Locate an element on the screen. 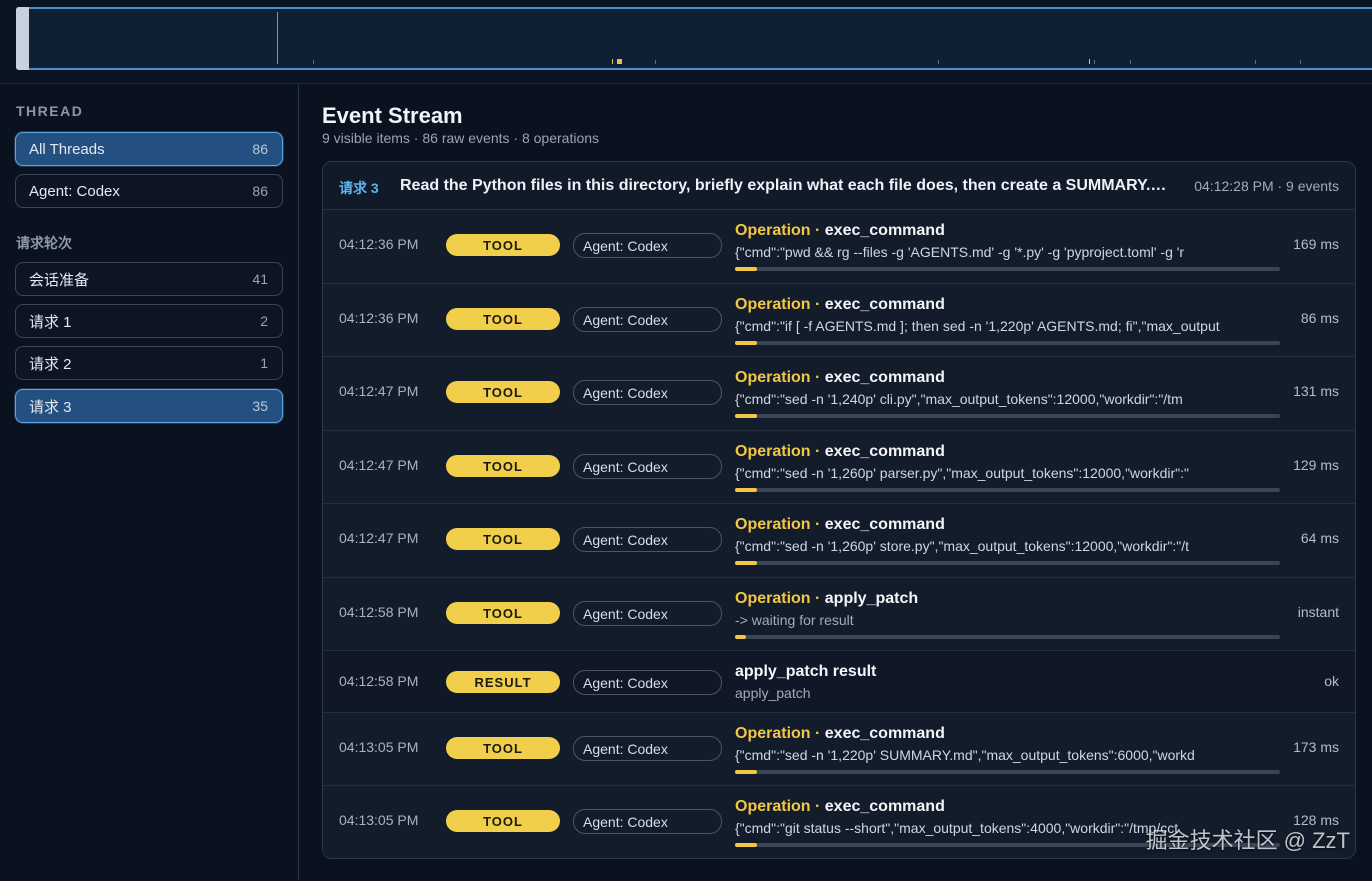 The width and height of the screenshot is (1372, 881). event-time: 04:13:05 PM is located at coordinates (379, 747).